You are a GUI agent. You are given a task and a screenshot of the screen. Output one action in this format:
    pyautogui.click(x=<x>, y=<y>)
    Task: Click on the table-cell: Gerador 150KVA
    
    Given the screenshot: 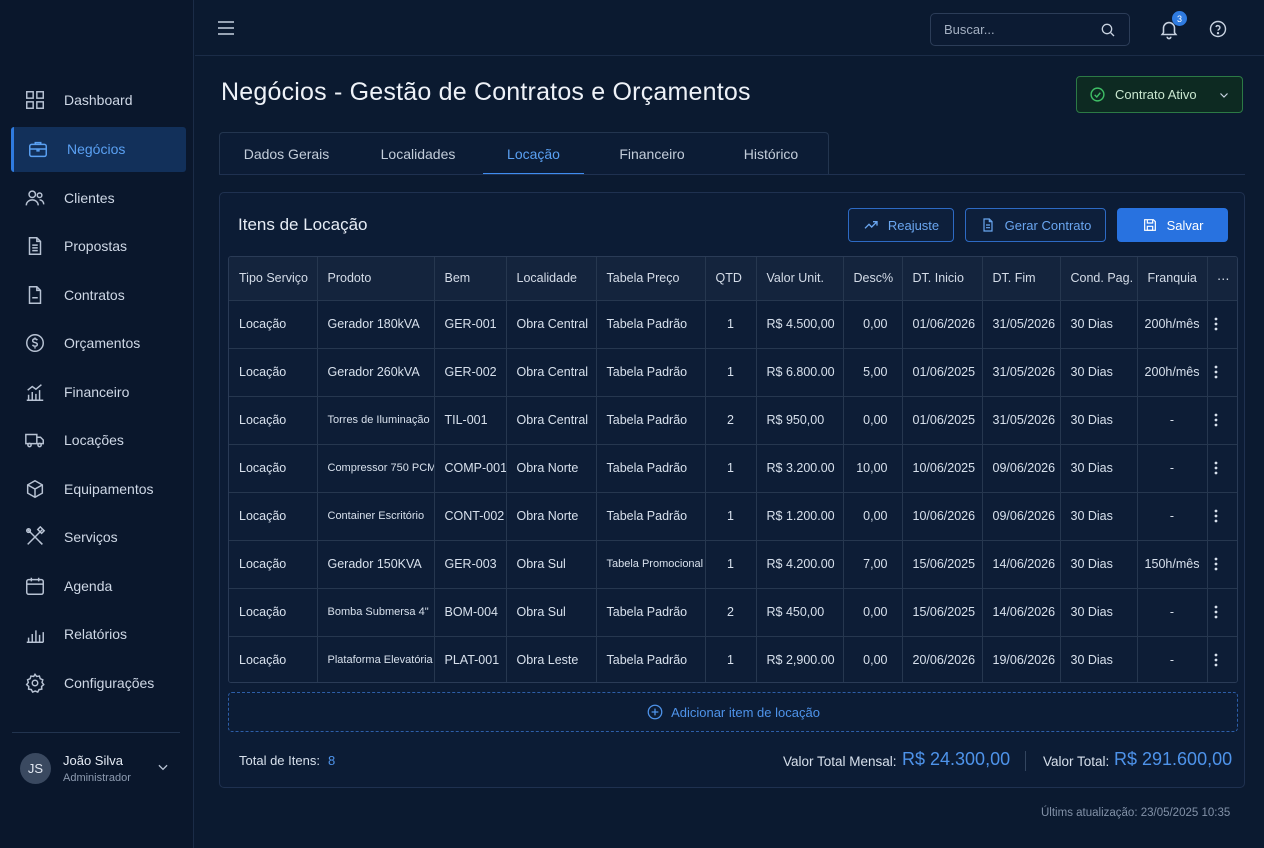 What is the action you would take?
    pyautogui.click(x=376, y=564)
    